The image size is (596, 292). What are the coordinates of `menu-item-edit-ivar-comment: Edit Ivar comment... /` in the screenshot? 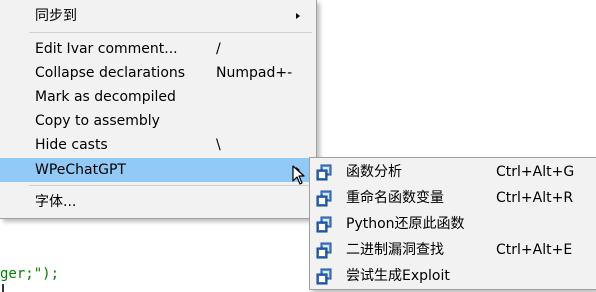 It's located at (158, 49).